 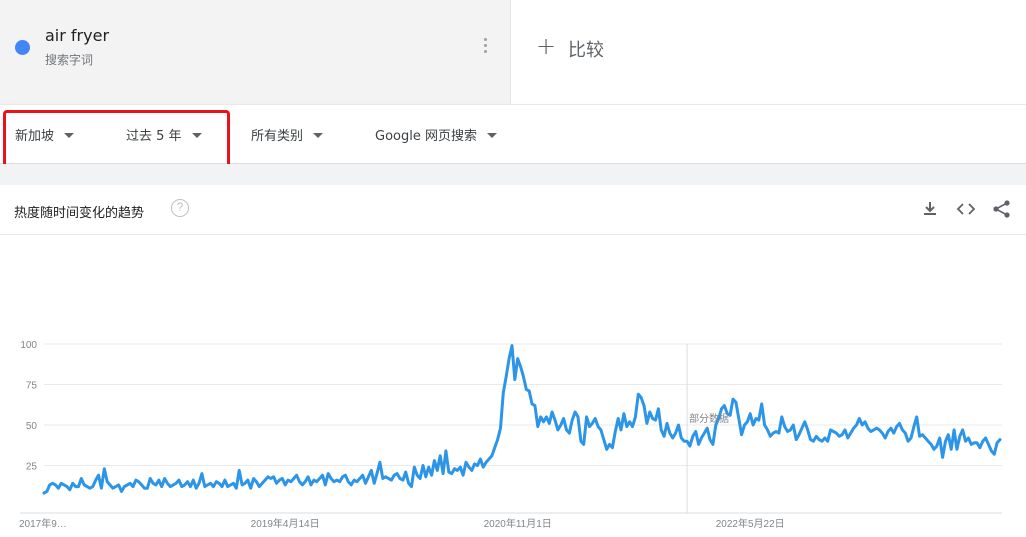 What do you see at coordinates (768, 52) in the screenshot?
I see `compare-button: + 比较` at bounding box center [768, 52].